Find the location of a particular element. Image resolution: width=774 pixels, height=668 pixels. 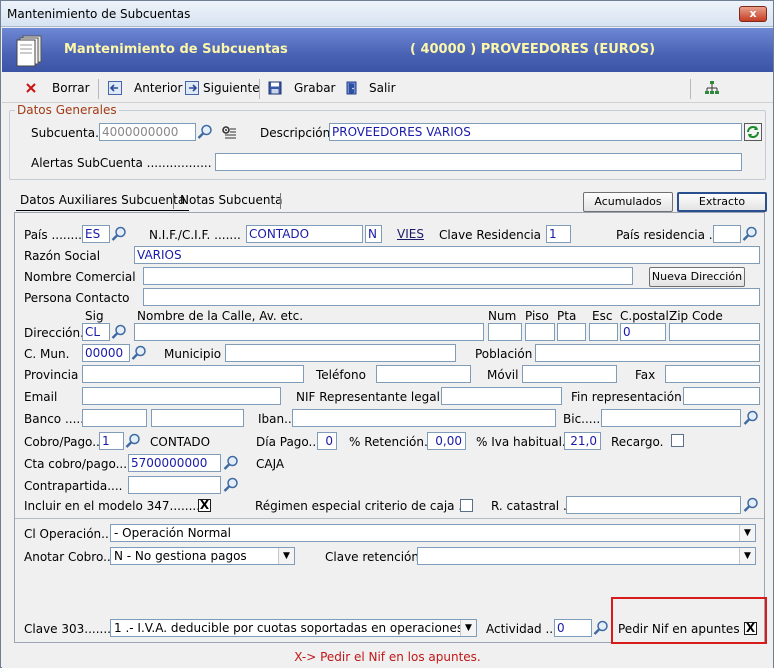

pais-residencia-input is located at coordinates (727, 234).